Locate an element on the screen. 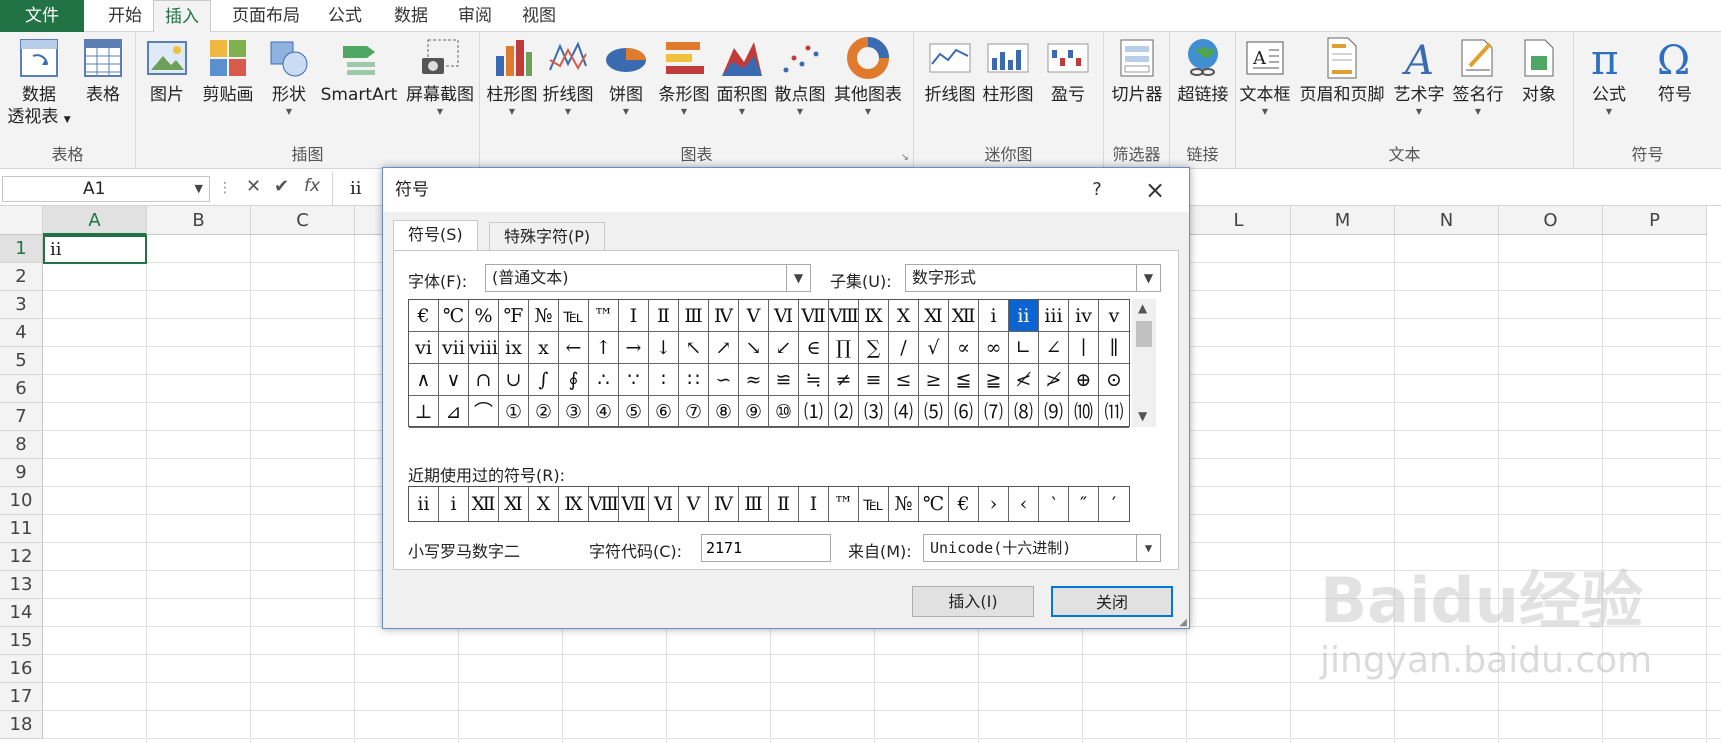 The width and height of the screenshot is (1721, 743). name-box: A1 ▼ is located at coordinates (106, 189).